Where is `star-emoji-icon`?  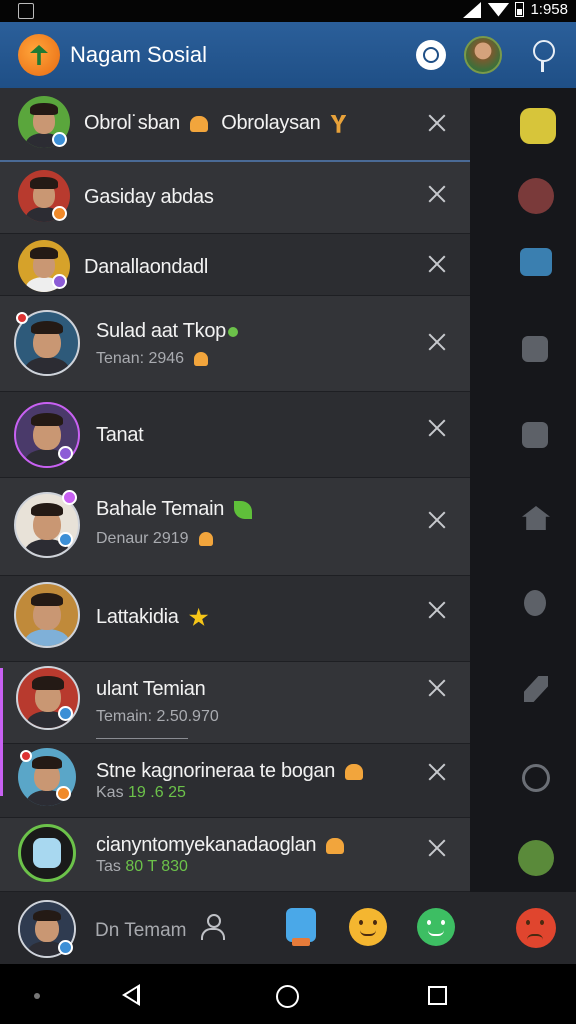 star-emoji-icon is located at coordinates (199, 616).